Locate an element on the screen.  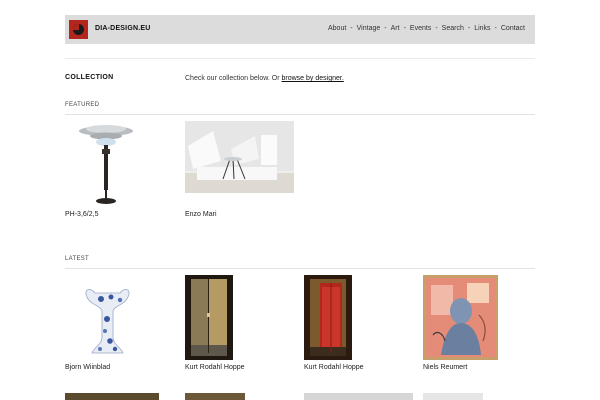
featured-item: PH-3,6/2,5 is located at coordinates (120, 171).